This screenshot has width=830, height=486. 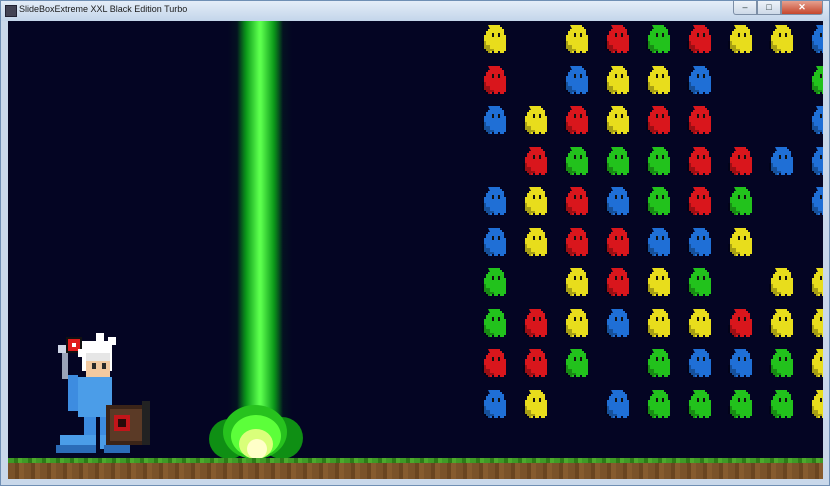 What do you see at coordinates (100, 396) in the screenshot?
I see `player-character` at bounding box center [100, 396].